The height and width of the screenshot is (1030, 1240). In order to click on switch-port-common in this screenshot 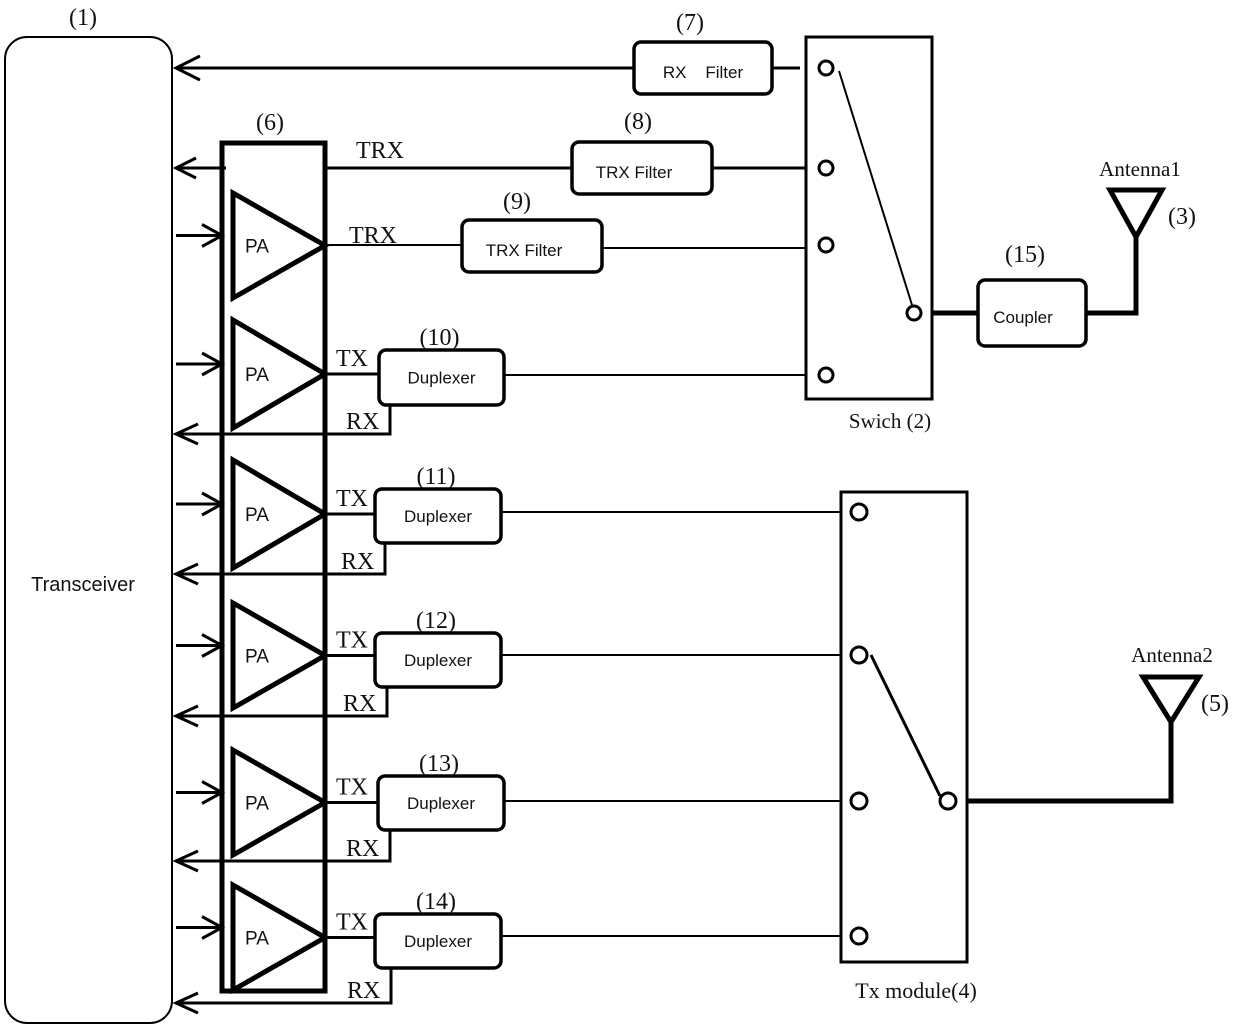, I will do `click(914, 313)`.